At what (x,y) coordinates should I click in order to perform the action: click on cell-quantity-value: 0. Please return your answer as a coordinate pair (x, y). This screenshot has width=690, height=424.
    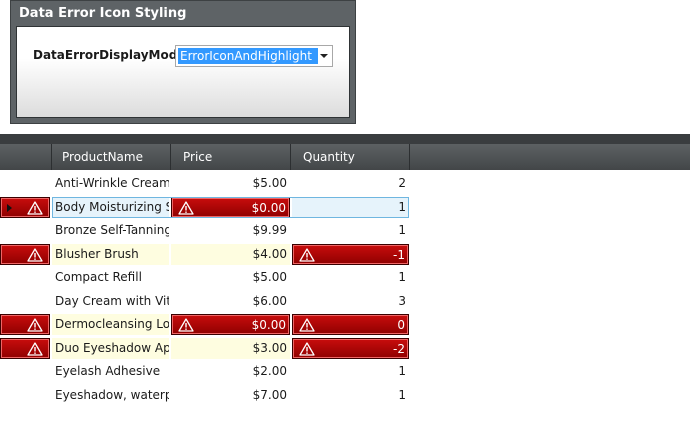
    Looking at the image, I should click on (401, 325).